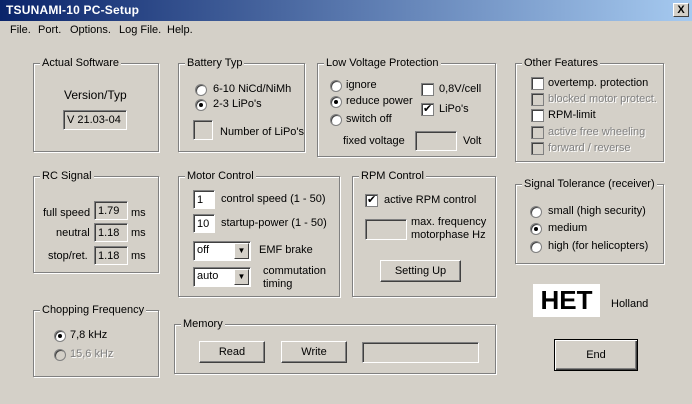 Image resolution: width=692 pixels, height=404 pixels. What do you see at coordinates (138, 256) in the screenshot?
I see `stop-unit: ms` at bounding box center [138, 256].